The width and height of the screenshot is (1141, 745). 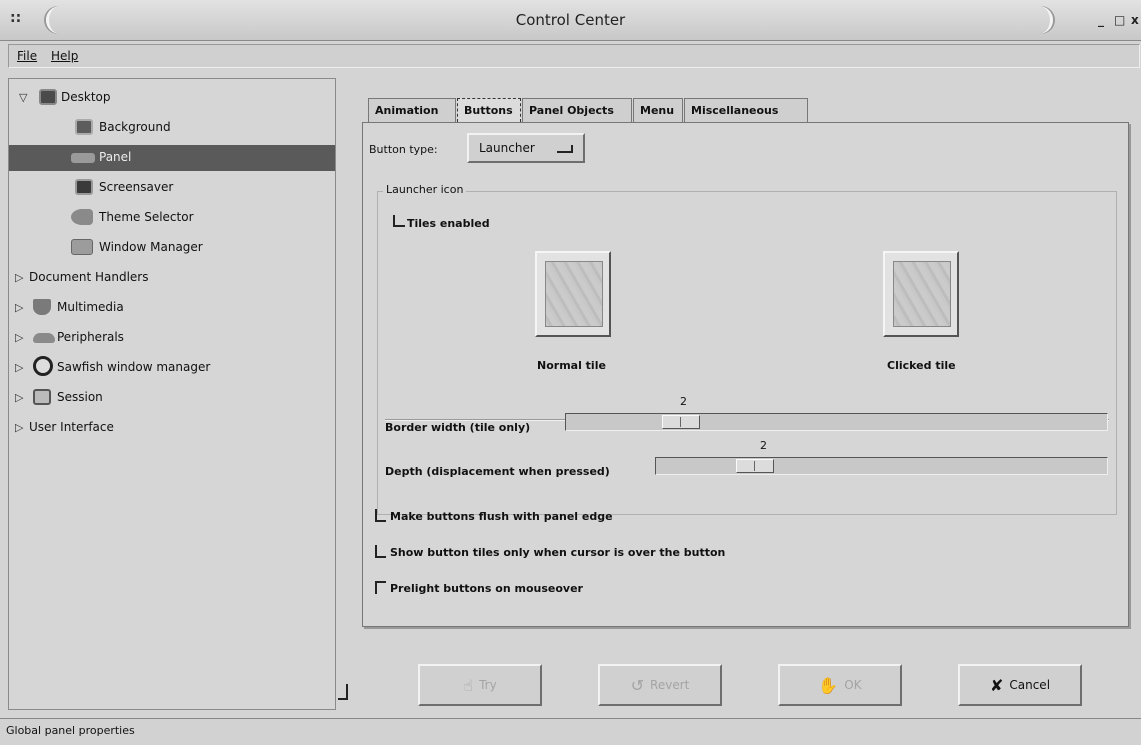 I want to click on menu-file: File, so click(x=27, y=56).